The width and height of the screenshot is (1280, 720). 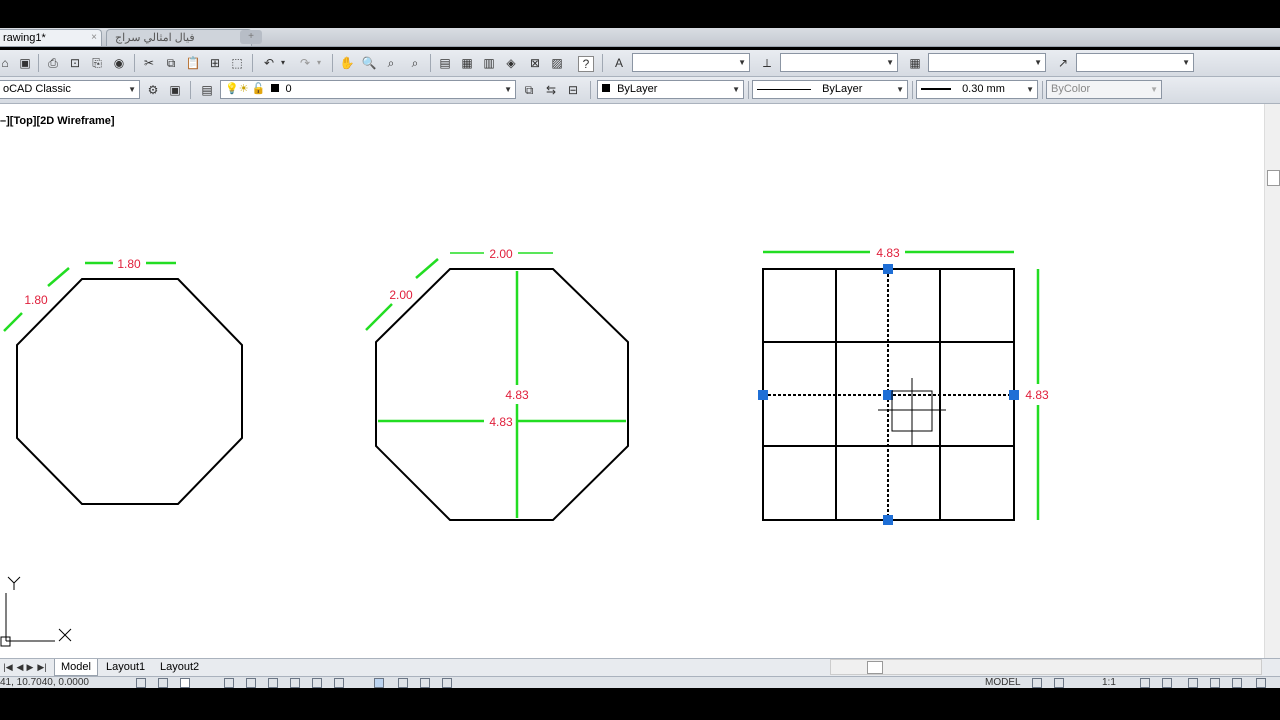 What do you see at coordinates (368, 89) in the screenshot?
I see `layer-select: 💡☀ 🔓 0 ▼` at bounding box center [368, 89].